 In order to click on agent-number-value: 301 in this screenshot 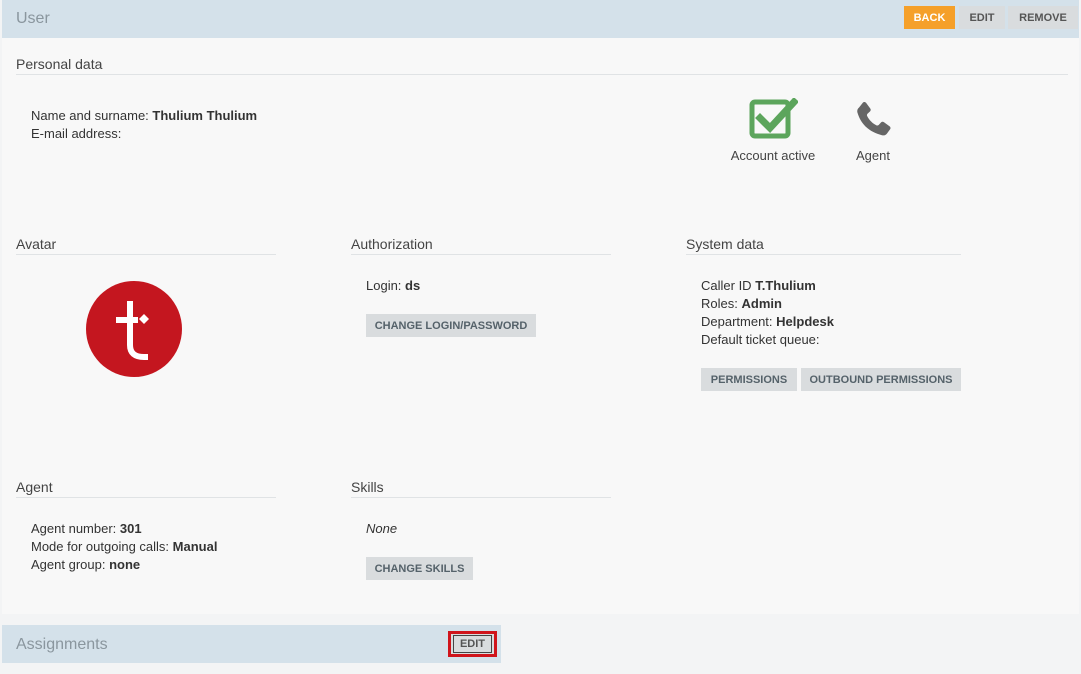, I will do `click(130, 528)`.